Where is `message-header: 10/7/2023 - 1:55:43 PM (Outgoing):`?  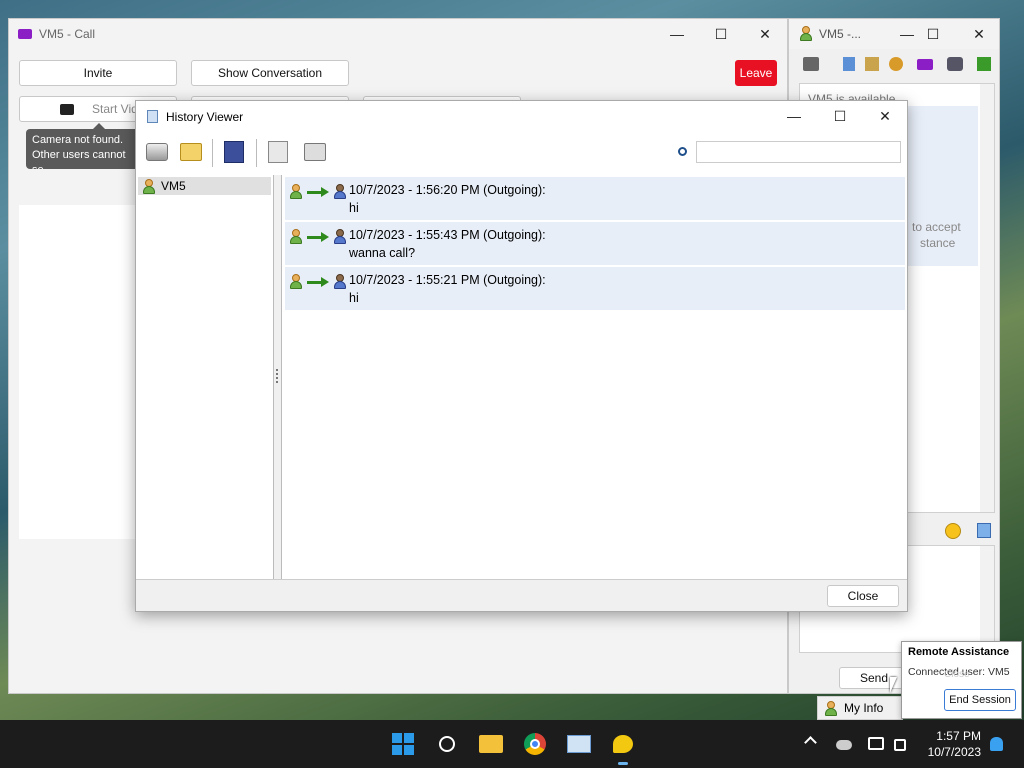
message-header: 10/7/2023 - 1:55:43 PM (Outgoing): is located at coordinates (447, 235).